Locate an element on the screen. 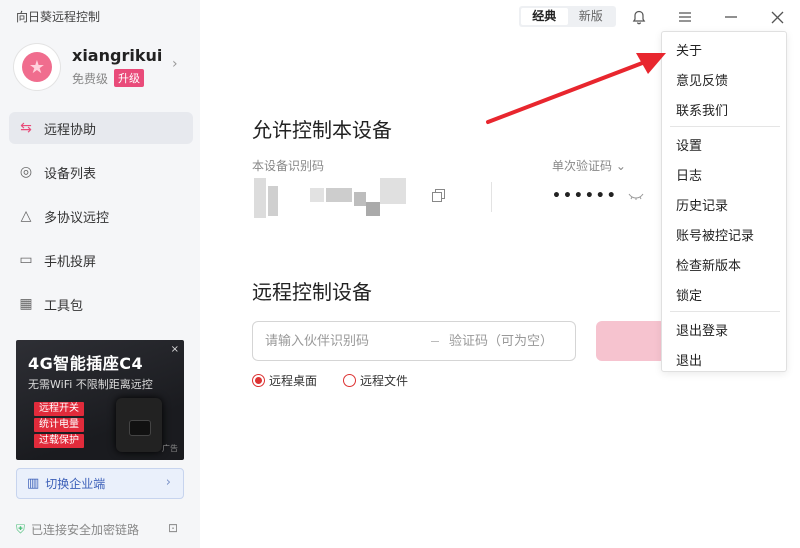 This screenshot has height=548, width=800. switch-enterprise-button: ▥ 切换企业端 › is located at coordinates (100, 483).